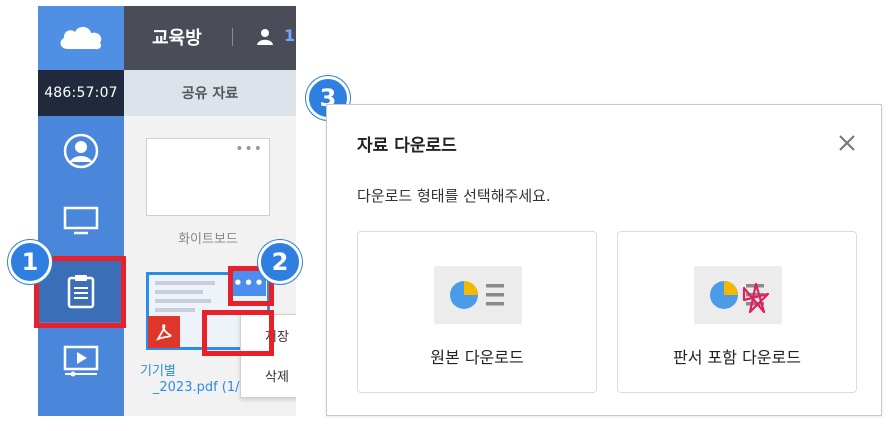 The height and width of the screenshot is (431, 894). What do you see at coordinates (478, 295) in the screenshot?
I see `original-download-icon` at bounding box center [478, 295].